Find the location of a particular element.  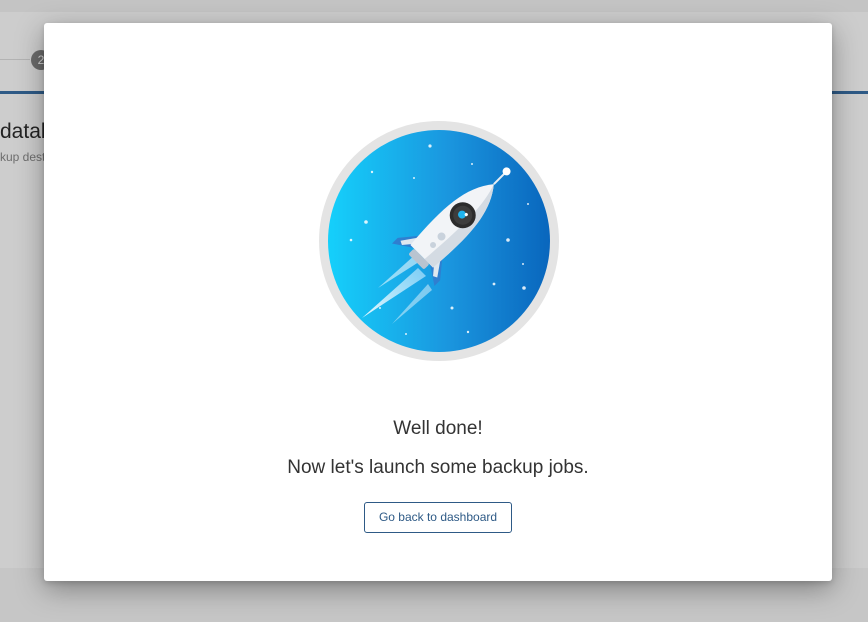

modal-title: Well done! is located at coordinates (438, 428).